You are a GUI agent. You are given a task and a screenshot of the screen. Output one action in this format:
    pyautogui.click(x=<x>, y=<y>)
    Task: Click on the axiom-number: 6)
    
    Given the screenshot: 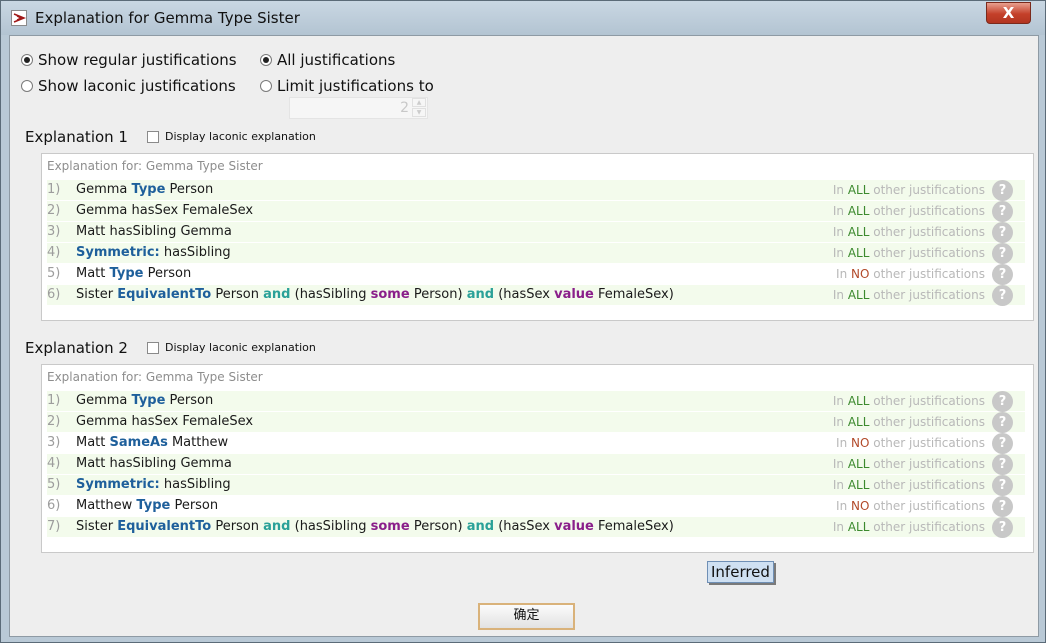 What is the action you would take?
    pyautogui.click(x=54, y=505)
    